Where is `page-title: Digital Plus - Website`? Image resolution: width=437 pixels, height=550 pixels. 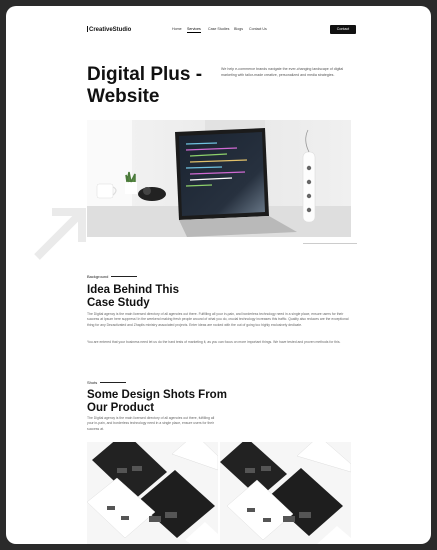
page-title: Digital Plus - Website is located at coordinates (152, 86).